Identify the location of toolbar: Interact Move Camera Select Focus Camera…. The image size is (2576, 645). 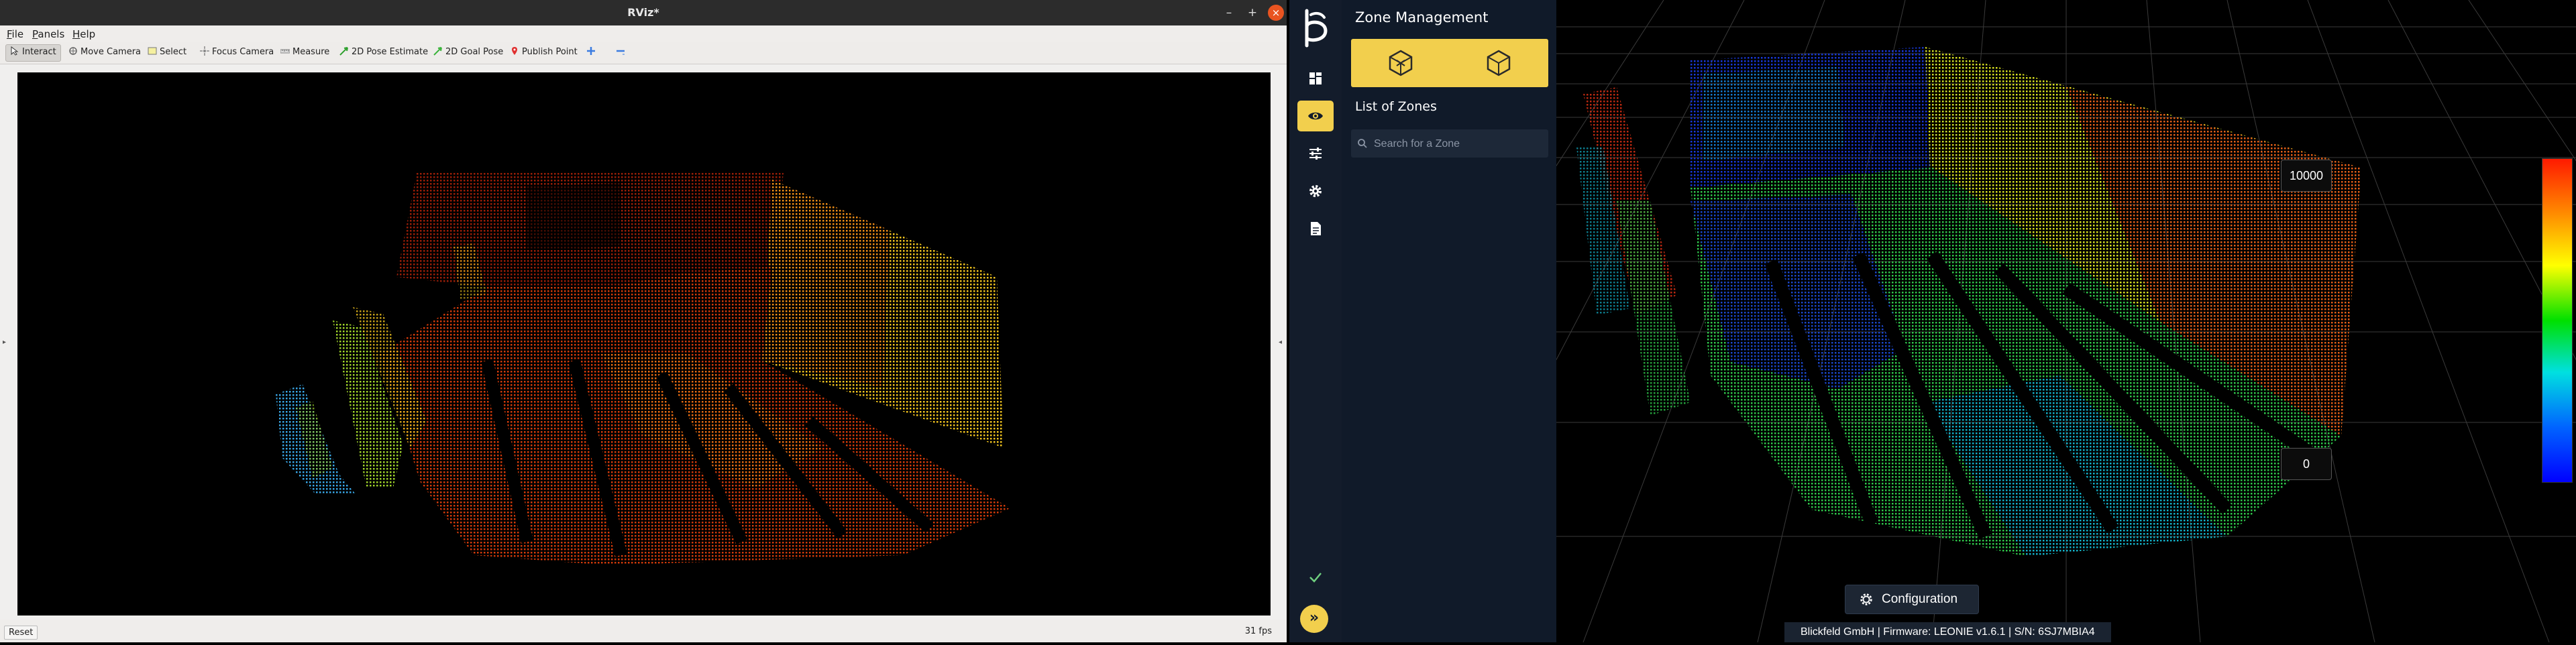
(643, 53).